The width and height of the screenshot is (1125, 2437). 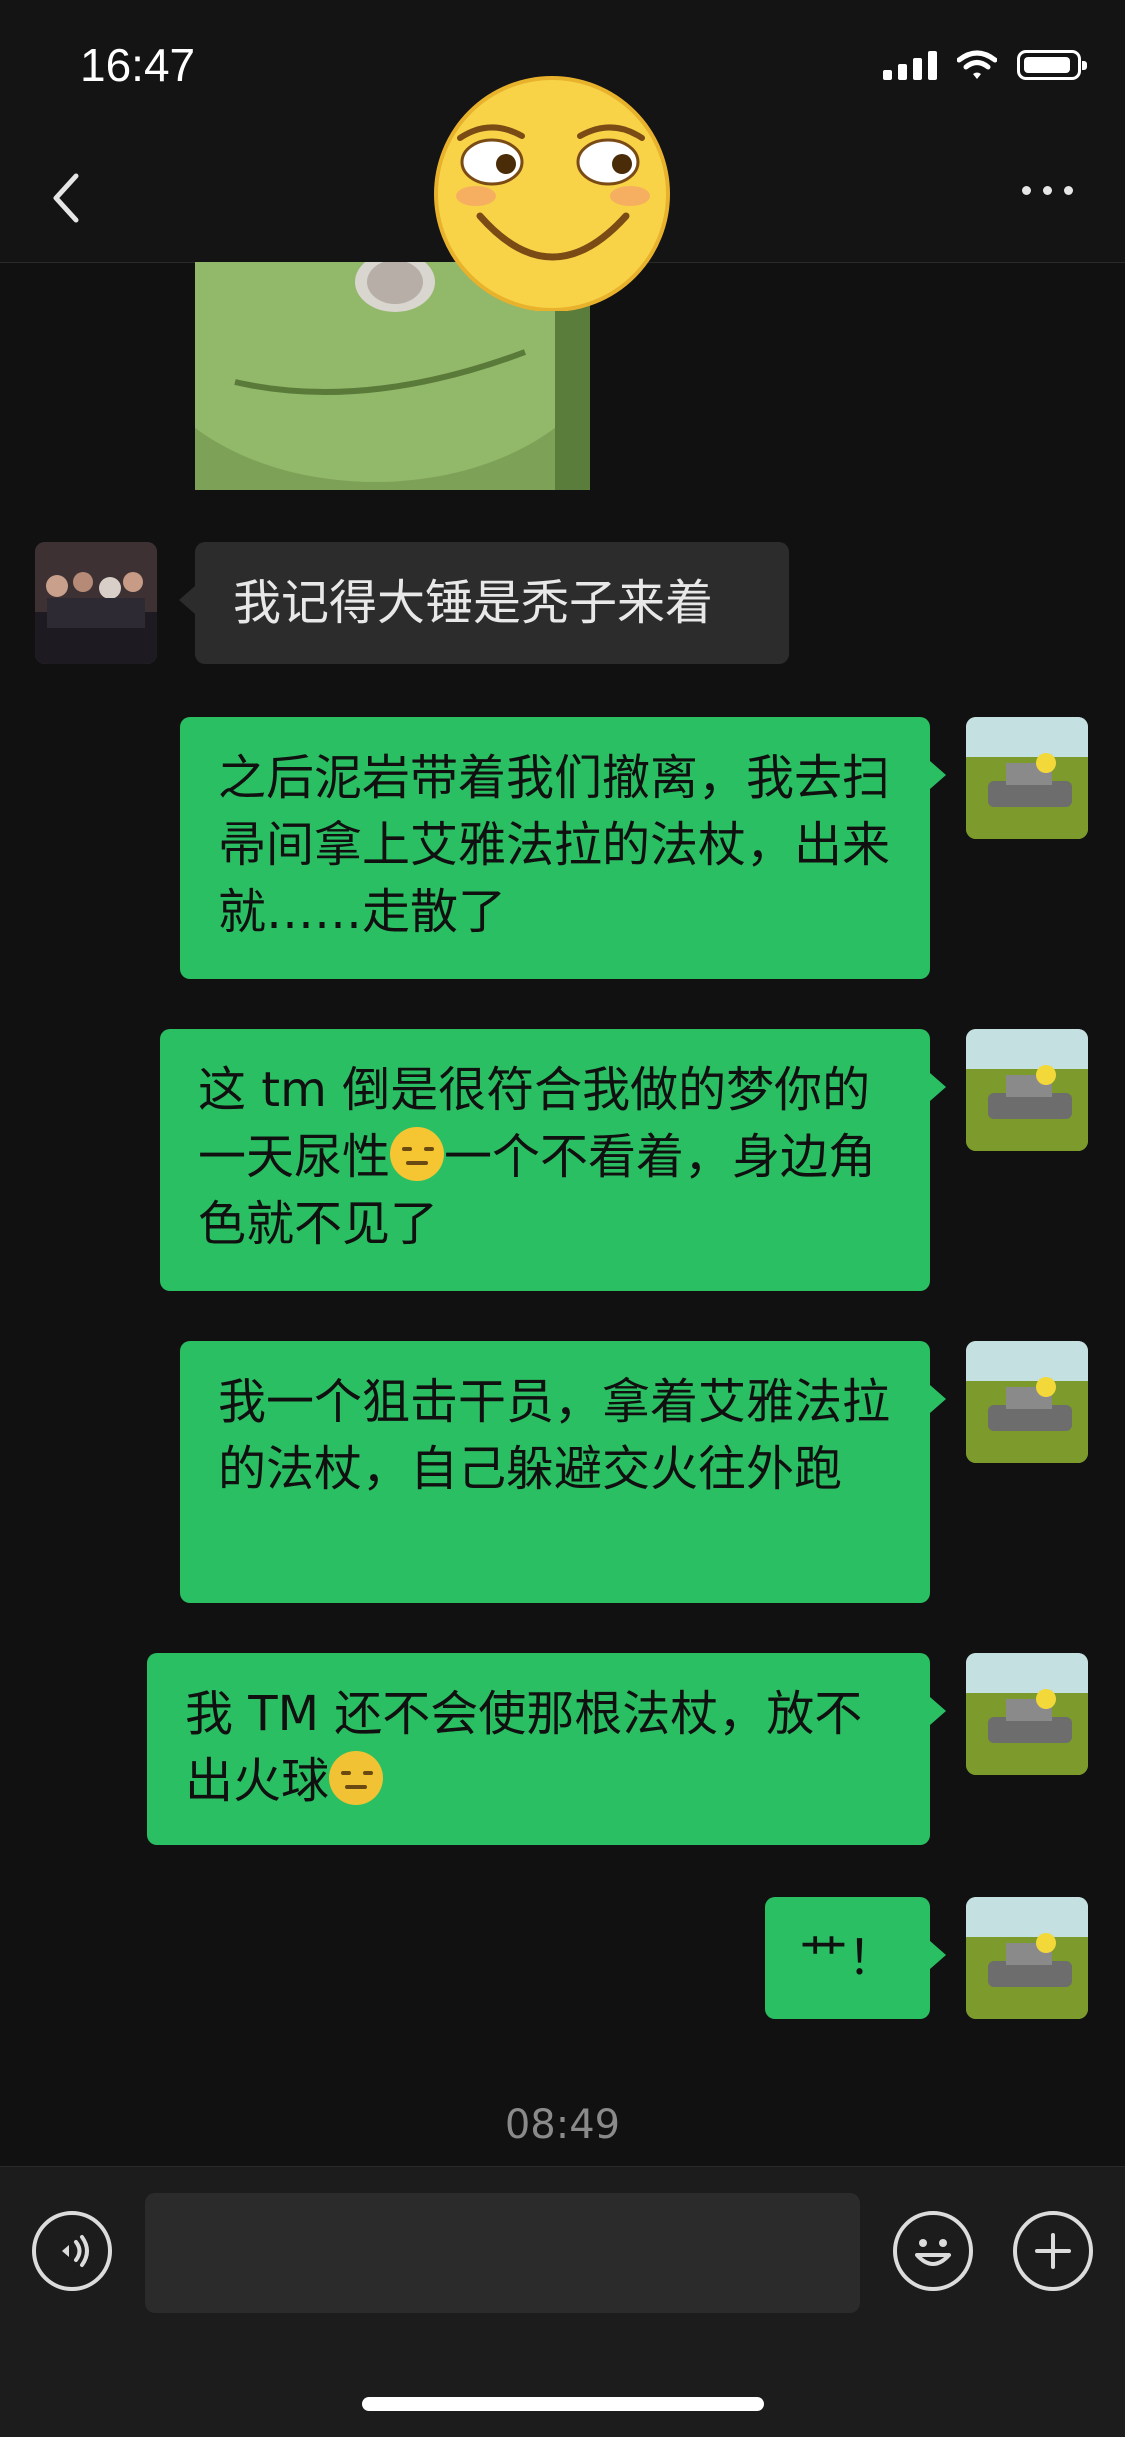 I want to click on emoji-icon, so click(x=933, y=2252).